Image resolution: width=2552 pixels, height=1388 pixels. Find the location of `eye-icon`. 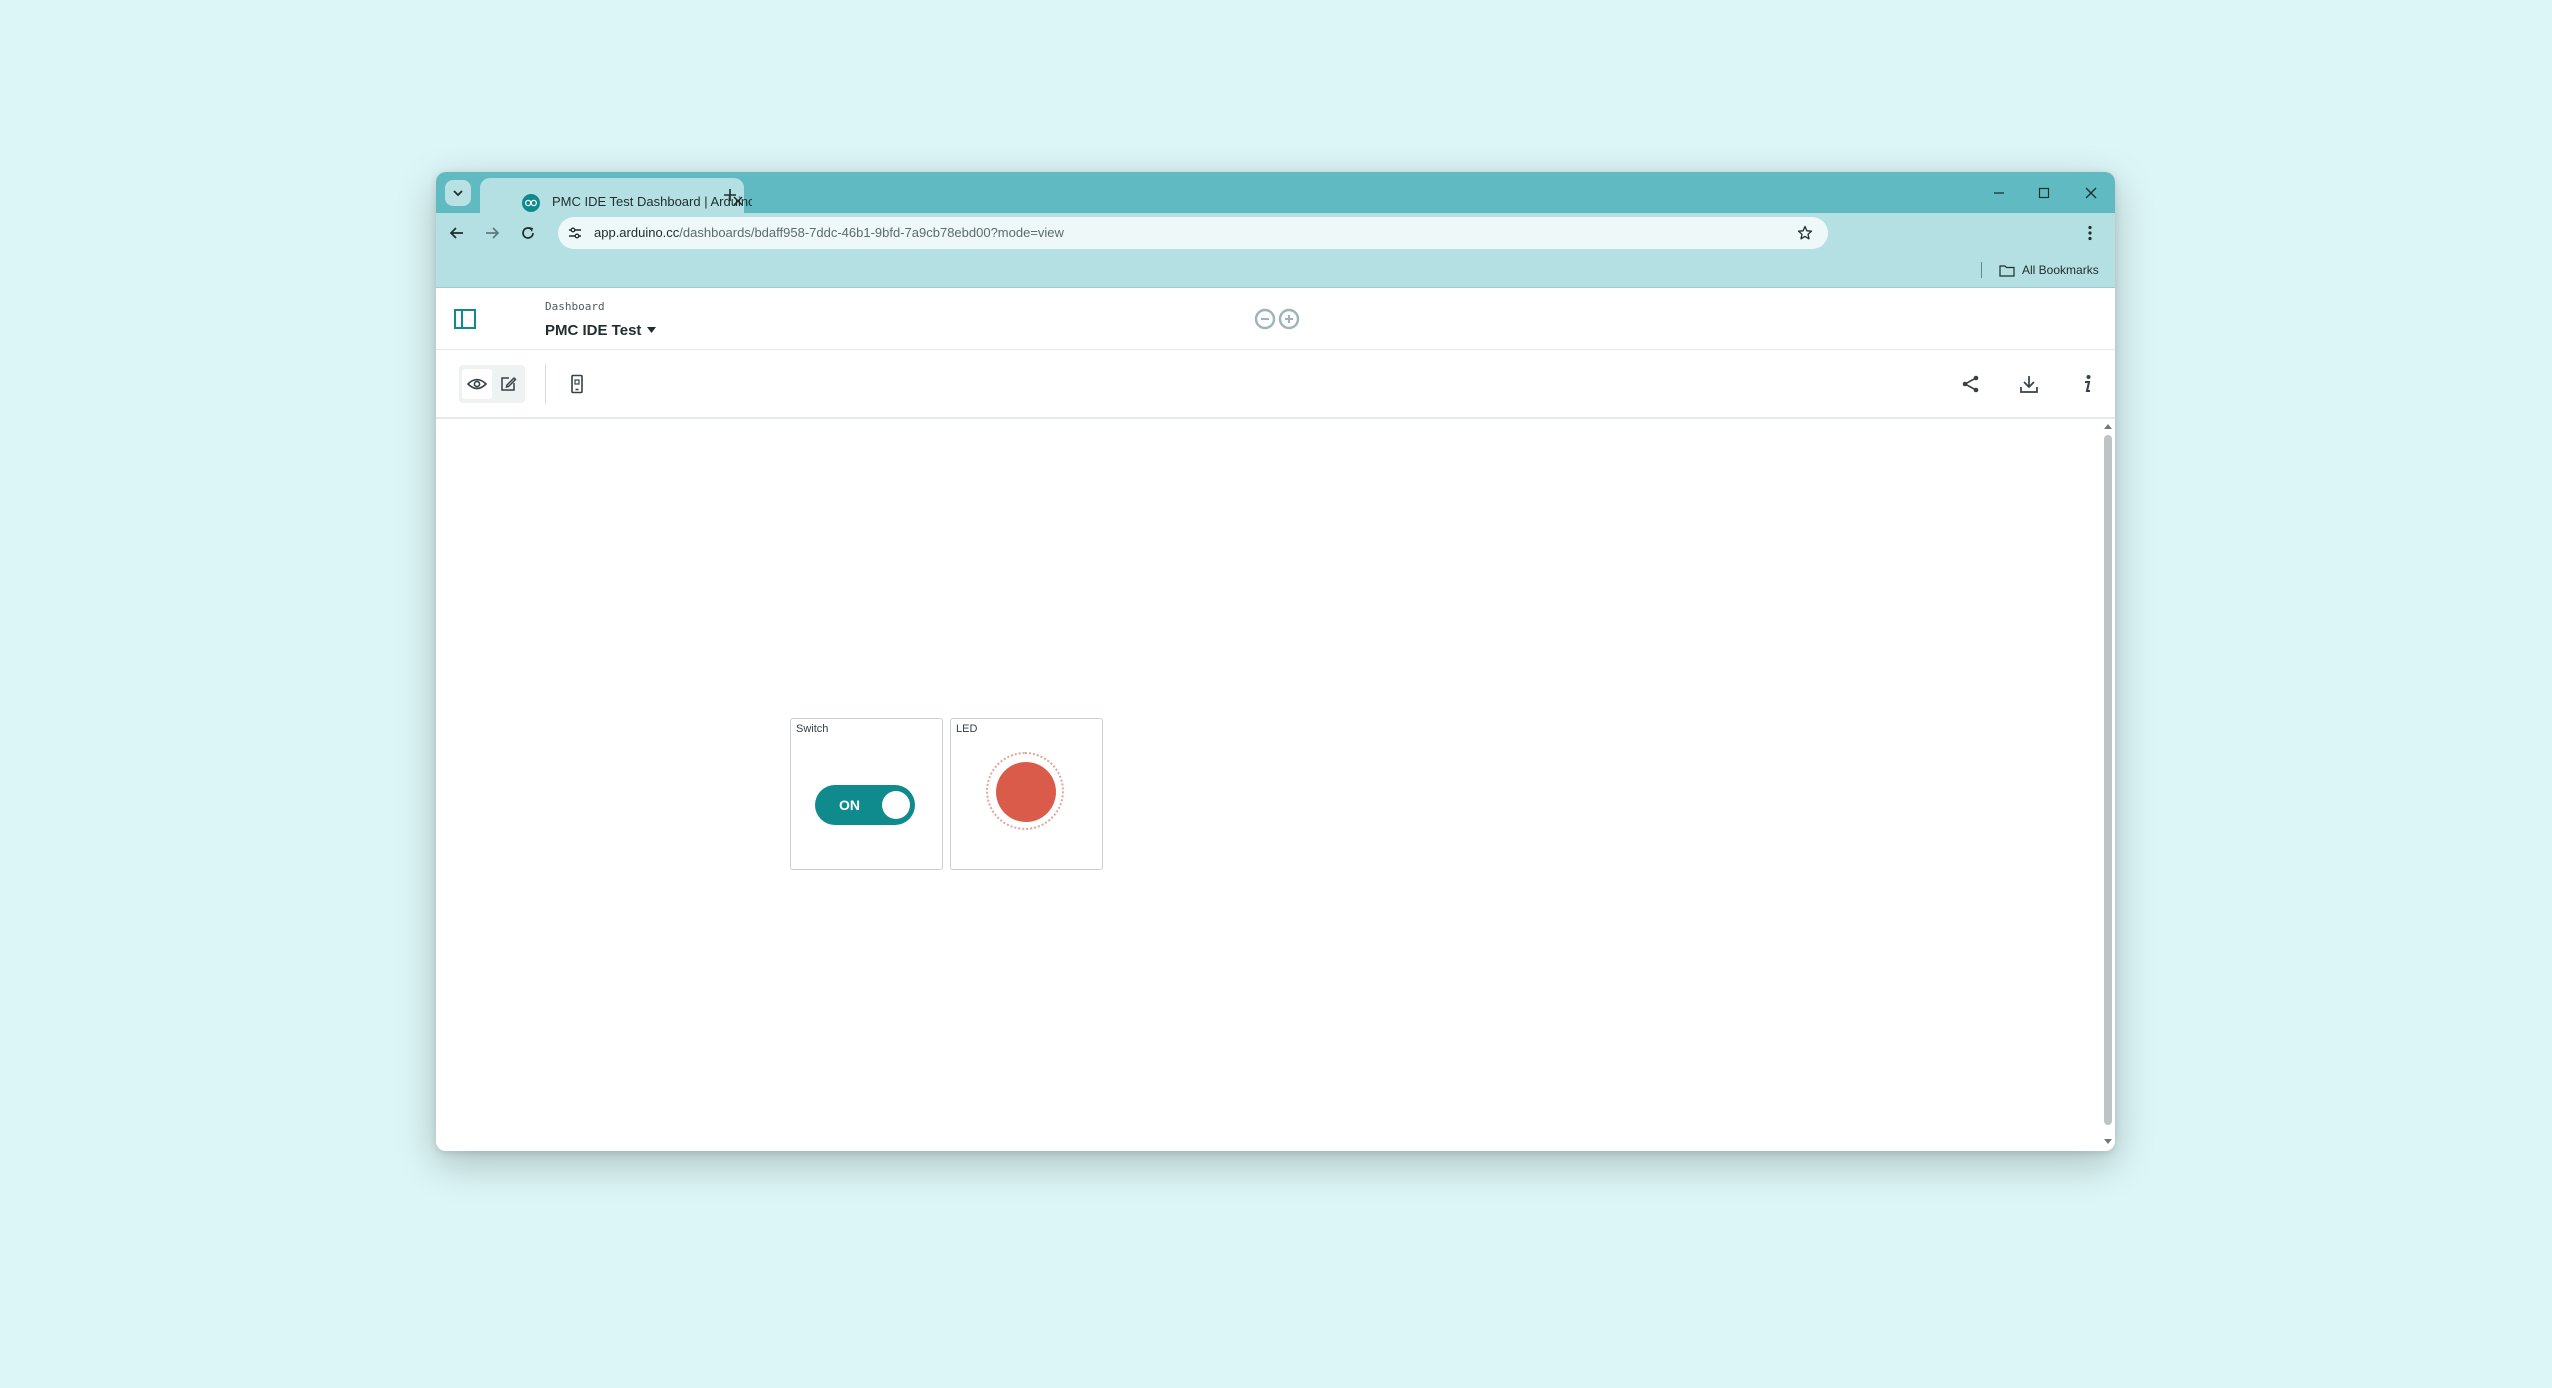

eye-icon is located at coordinates (477, 384).